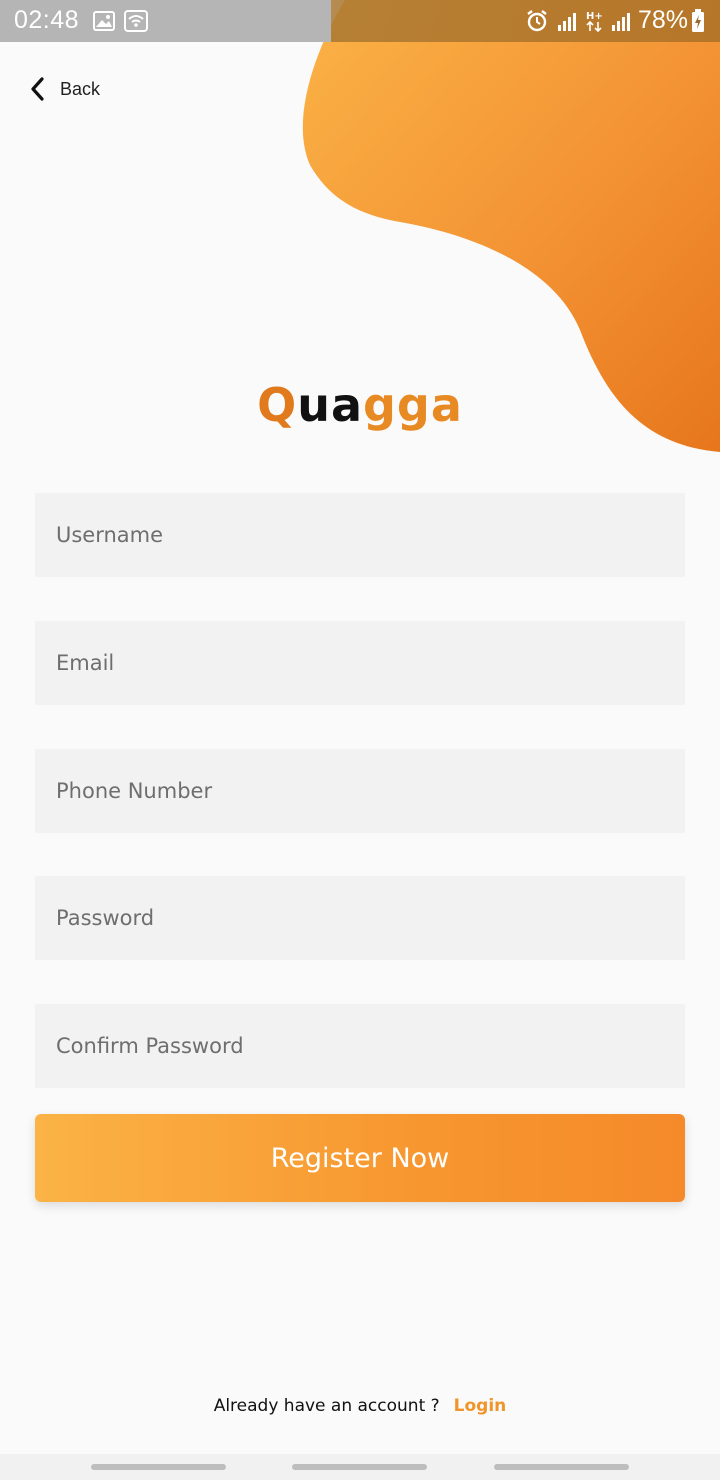 The width and height of the screenshot is (720, 1480). I want to click on gallery-icon, so click(104, 21).